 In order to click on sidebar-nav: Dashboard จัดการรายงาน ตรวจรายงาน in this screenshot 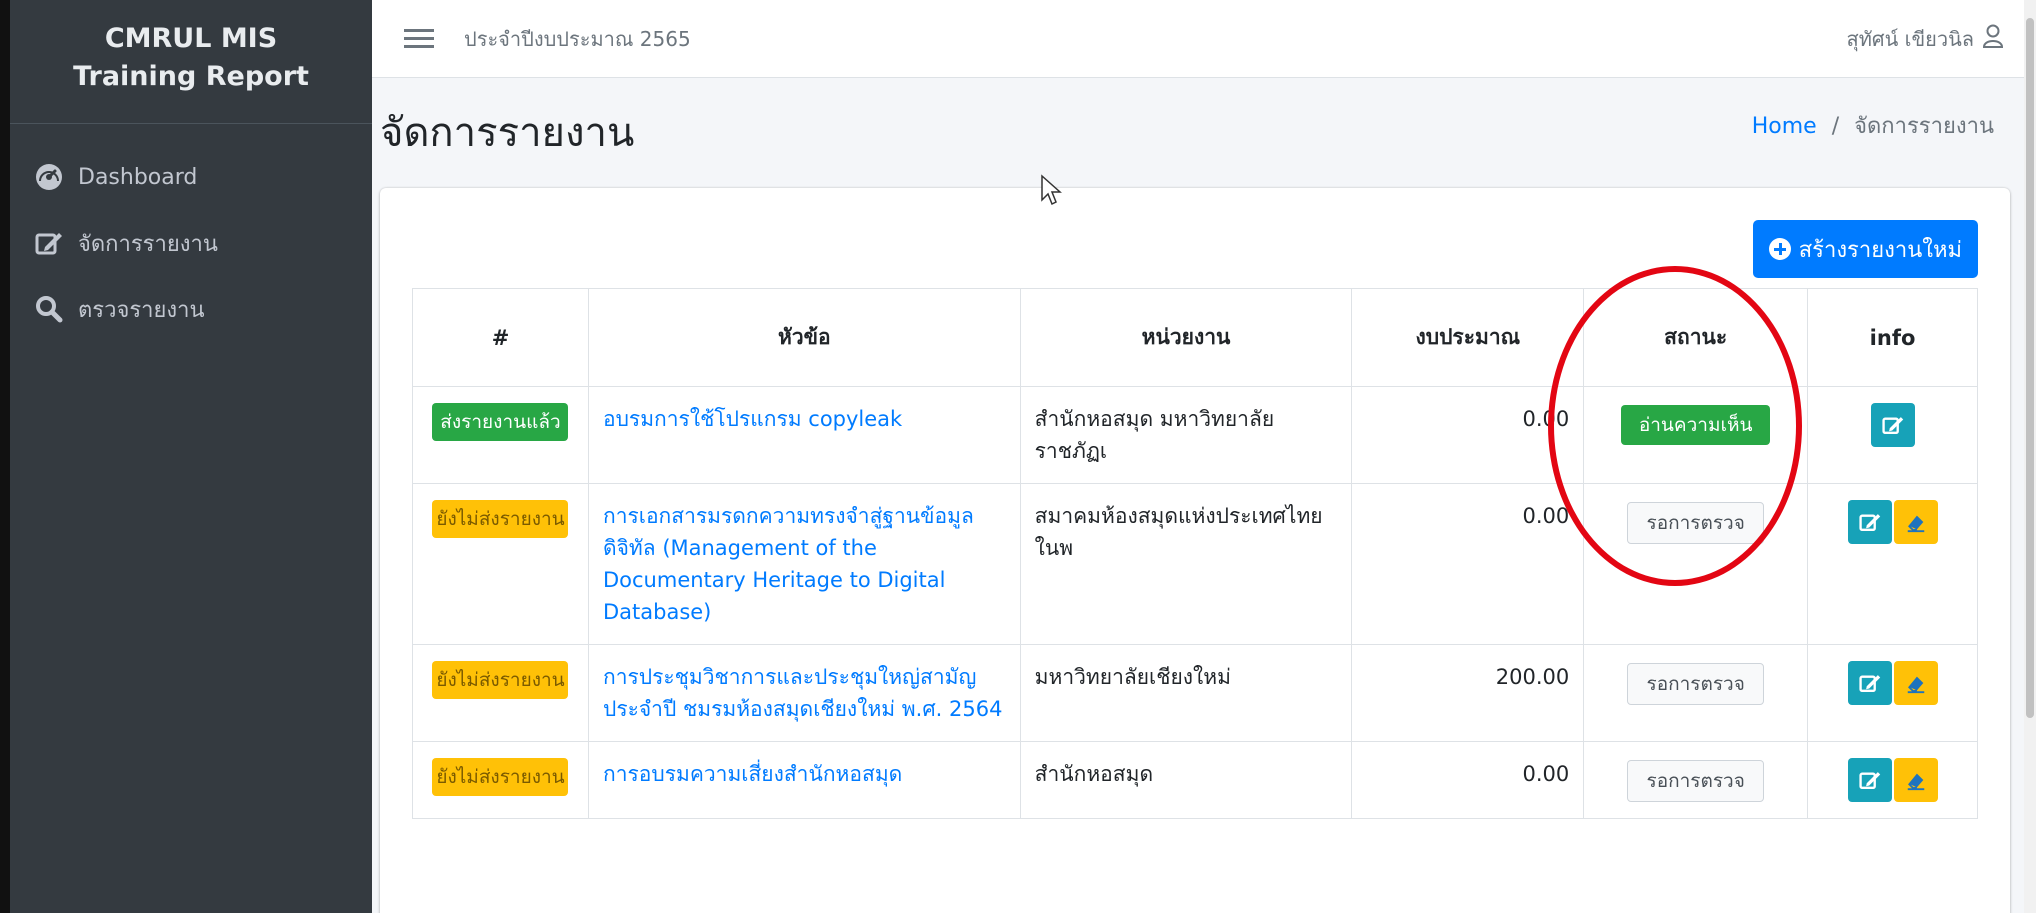, I will do `click(191, 233)`.